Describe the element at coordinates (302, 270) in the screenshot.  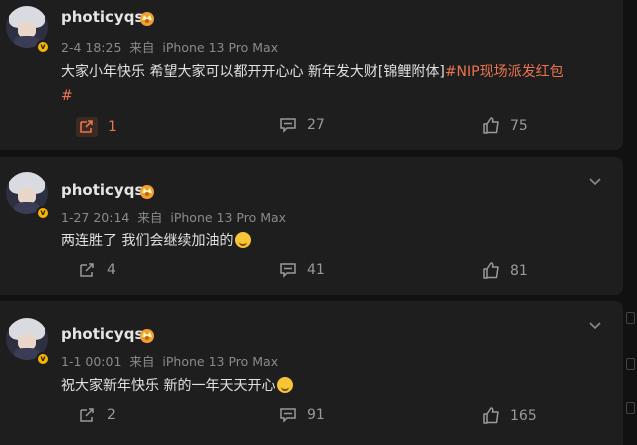
I see `comment-button: 41` at that location.